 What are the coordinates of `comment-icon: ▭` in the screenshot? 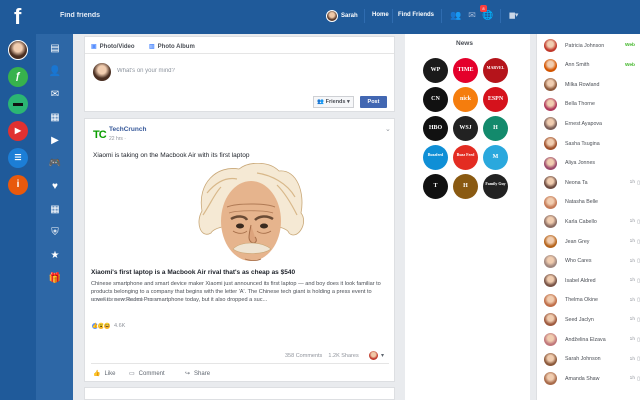 It's located at (132, 374).